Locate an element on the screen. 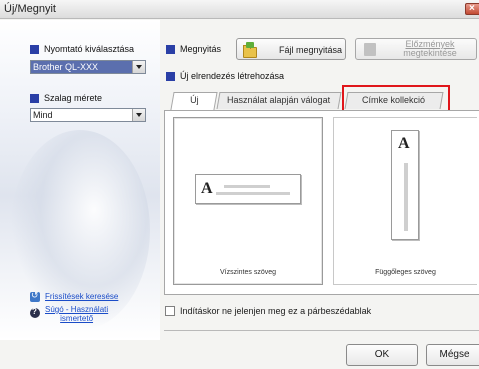 The width and height of the screenshot is (479, 369). tab-new: Új is located at coordinates (194, 101).